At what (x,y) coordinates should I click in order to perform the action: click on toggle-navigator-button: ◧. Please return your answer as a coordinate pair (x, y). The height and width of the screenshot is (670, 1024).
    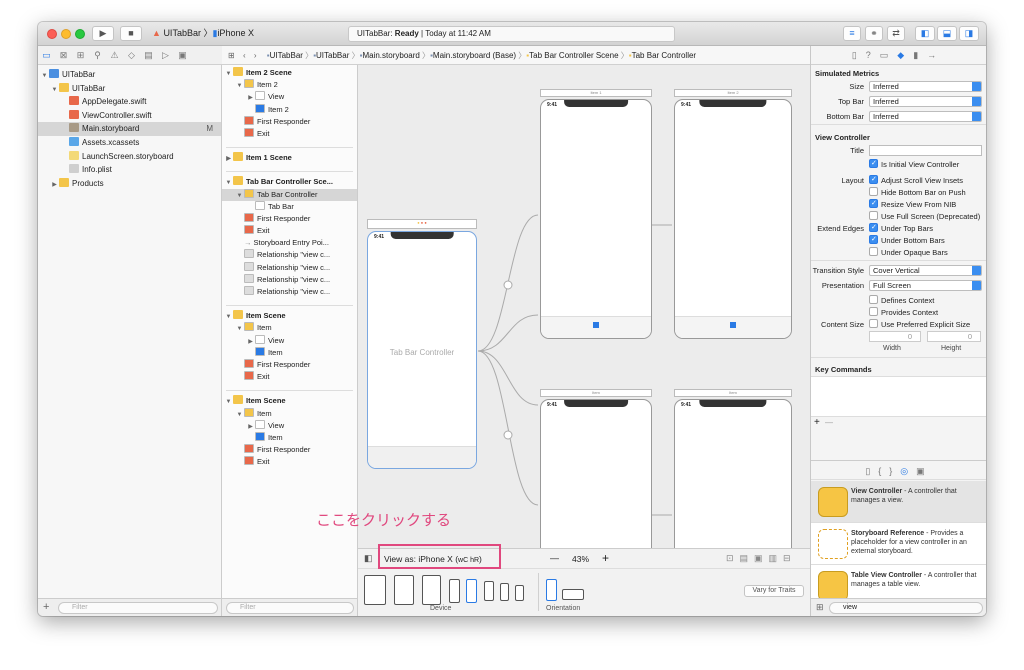
    Looking at the image, I should click on (925, 33).